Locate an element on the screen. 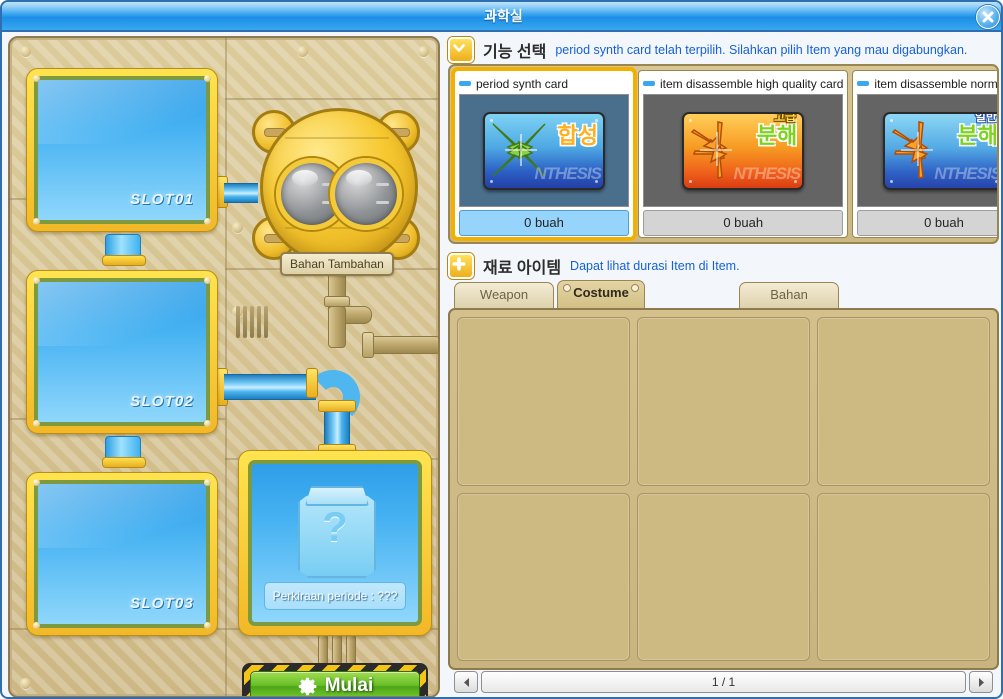  tab-weapon: Weapon is located at coordinates (504, 295).